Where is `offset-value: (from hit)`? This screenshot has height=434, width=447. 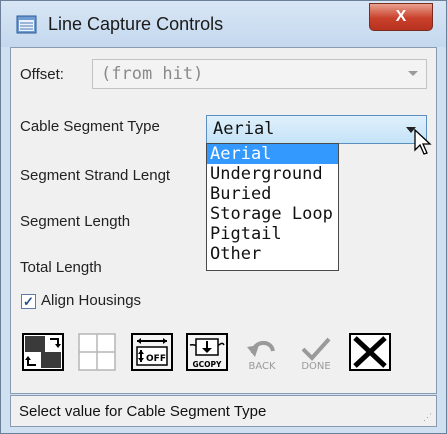 offset-value: (from hit) is located at coordinates (152, 74).